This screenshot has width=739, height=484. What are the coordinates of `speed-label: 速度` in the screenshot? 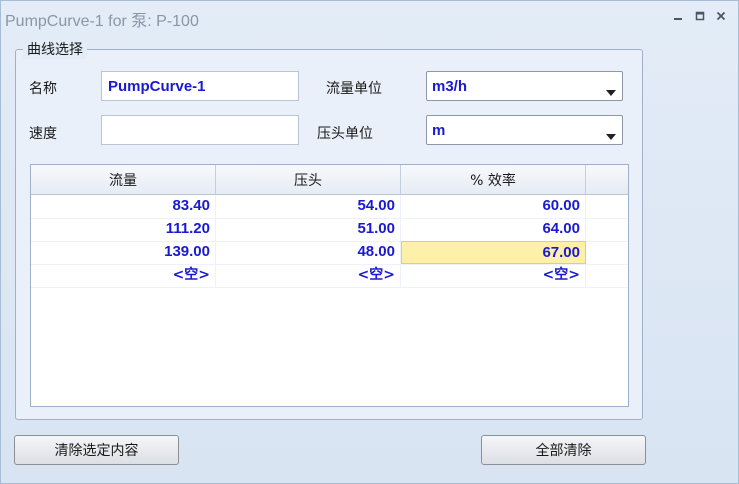 It's located at (43, 134).